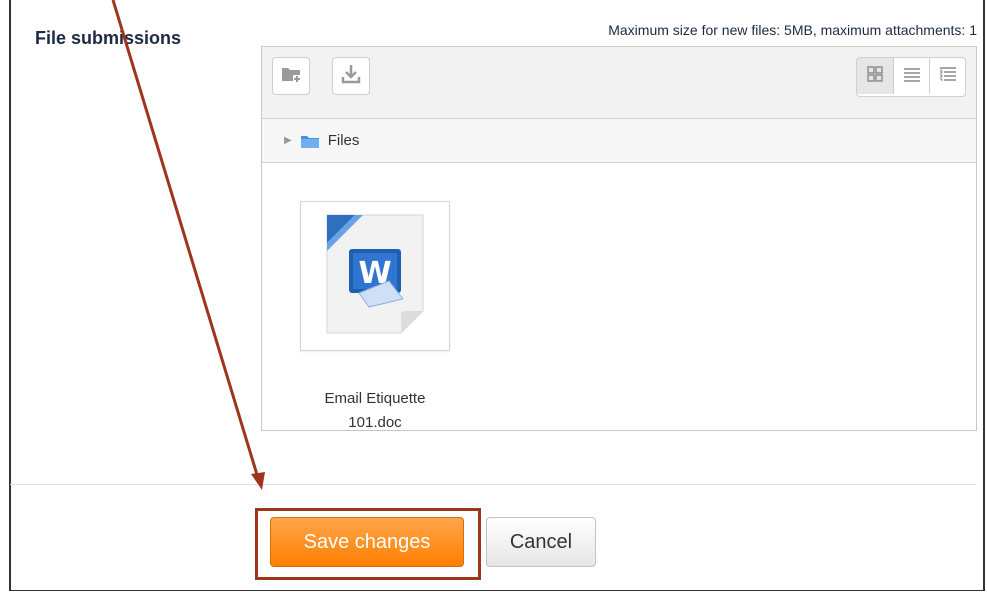  I want to click on file-submissions-label: File submissions, so click(108, 38).